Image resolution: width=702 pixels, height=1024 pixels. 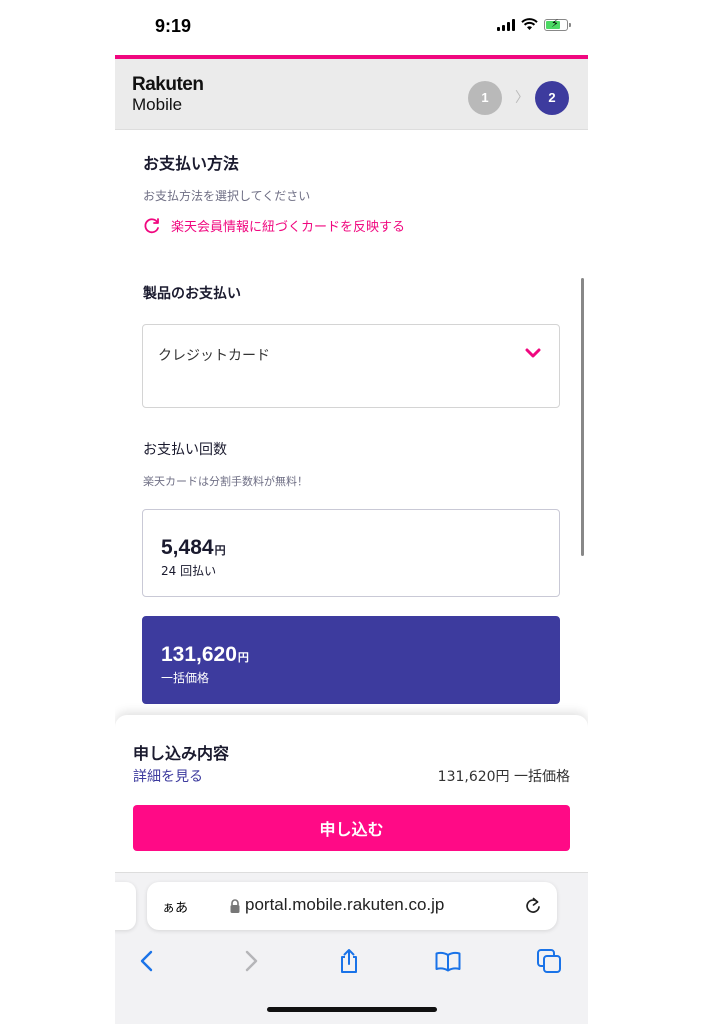 What do you see at coordinates (205, 654) in the screenshot?
I see `option-amount: 131,620円` at bounding box center [205, 654].